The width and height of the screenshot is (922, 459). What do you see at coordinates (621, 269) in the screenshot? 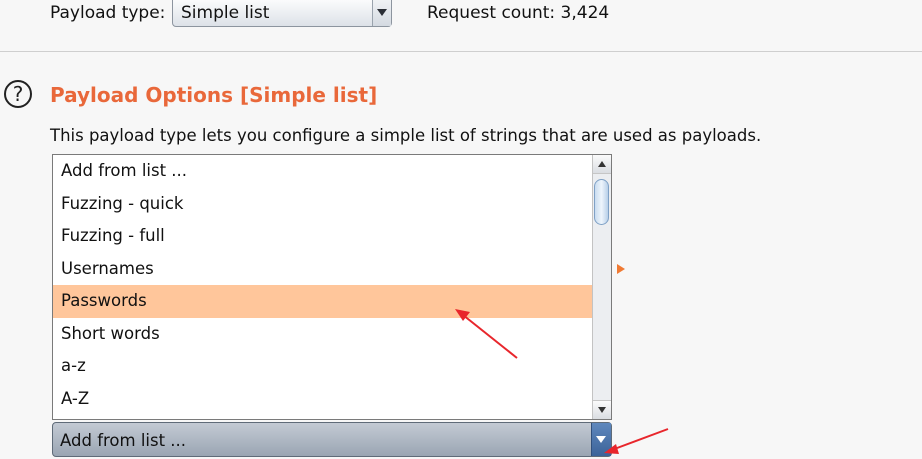
I see `orange-triangle-icon` at bounding box center [621, 269].